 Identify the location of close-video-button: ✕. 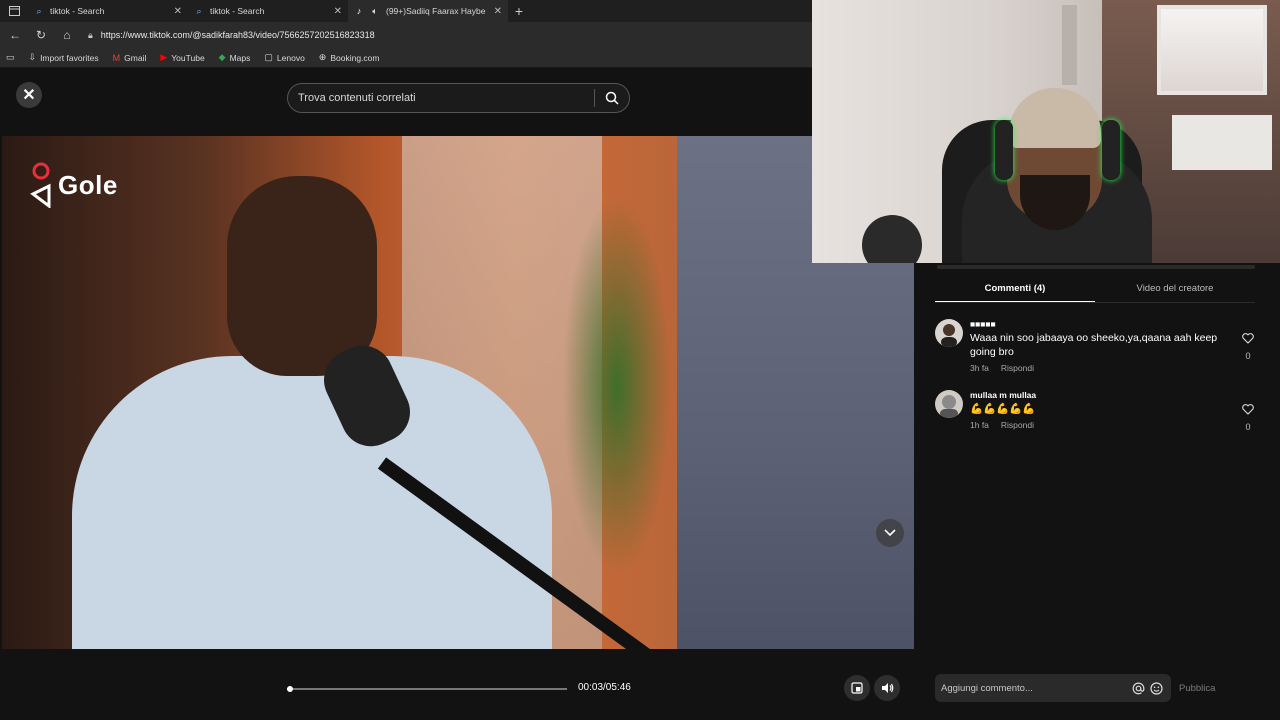
(29, 95).